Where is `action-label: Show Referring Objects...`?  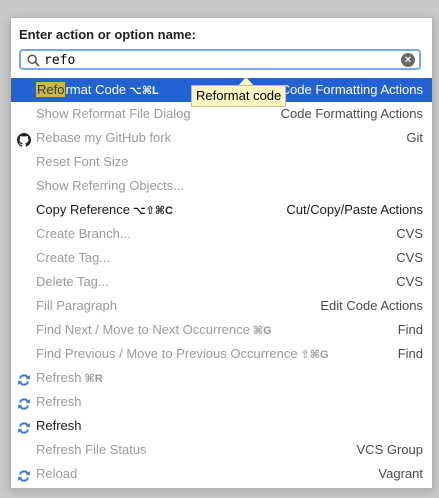
action-label: Show Referring Objects... is located at coordinates (110, 185).